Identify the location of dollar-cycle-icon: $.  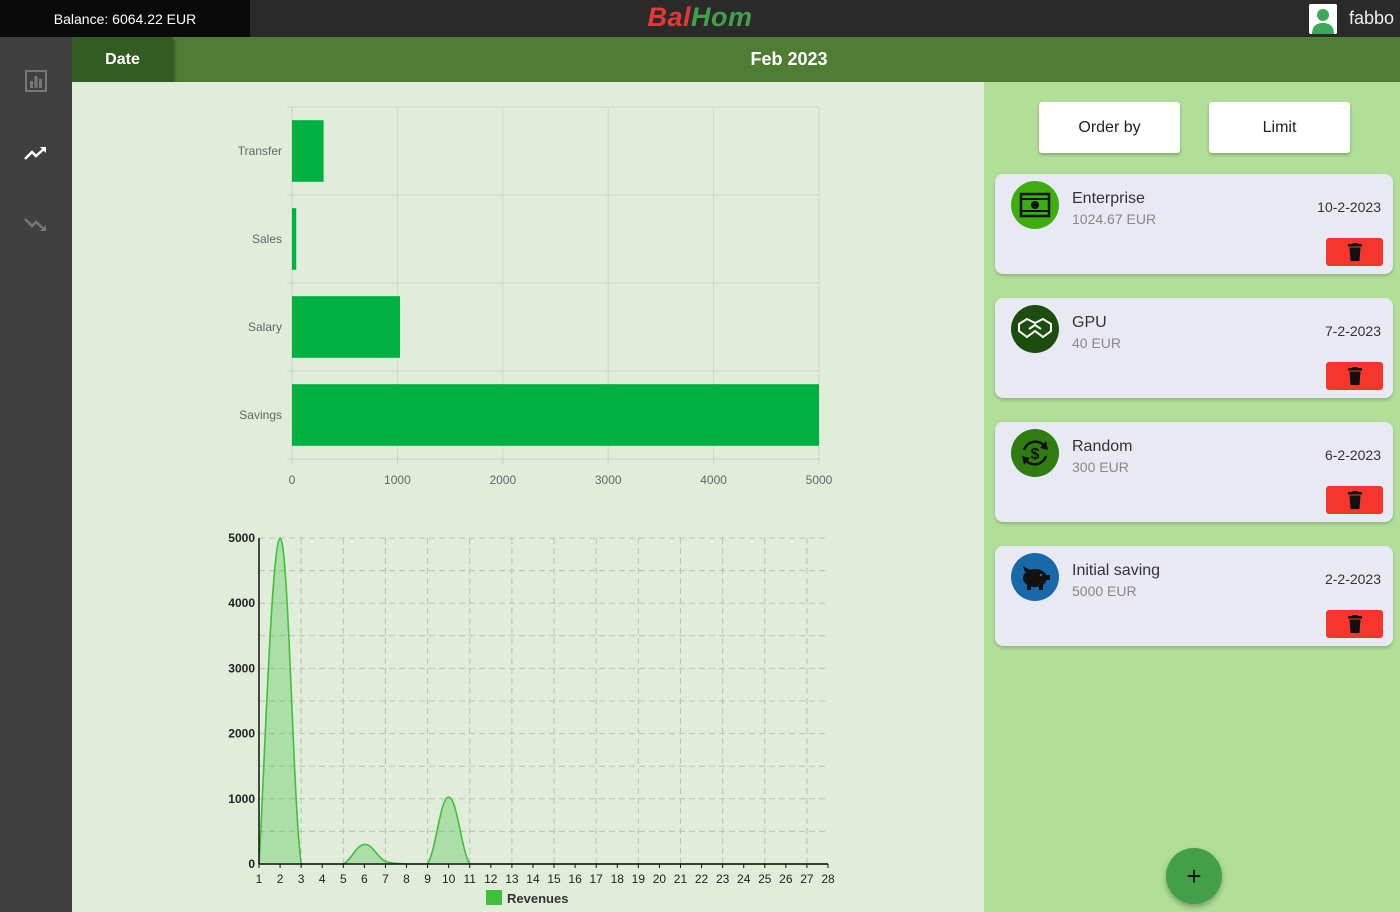
(1035, 453).